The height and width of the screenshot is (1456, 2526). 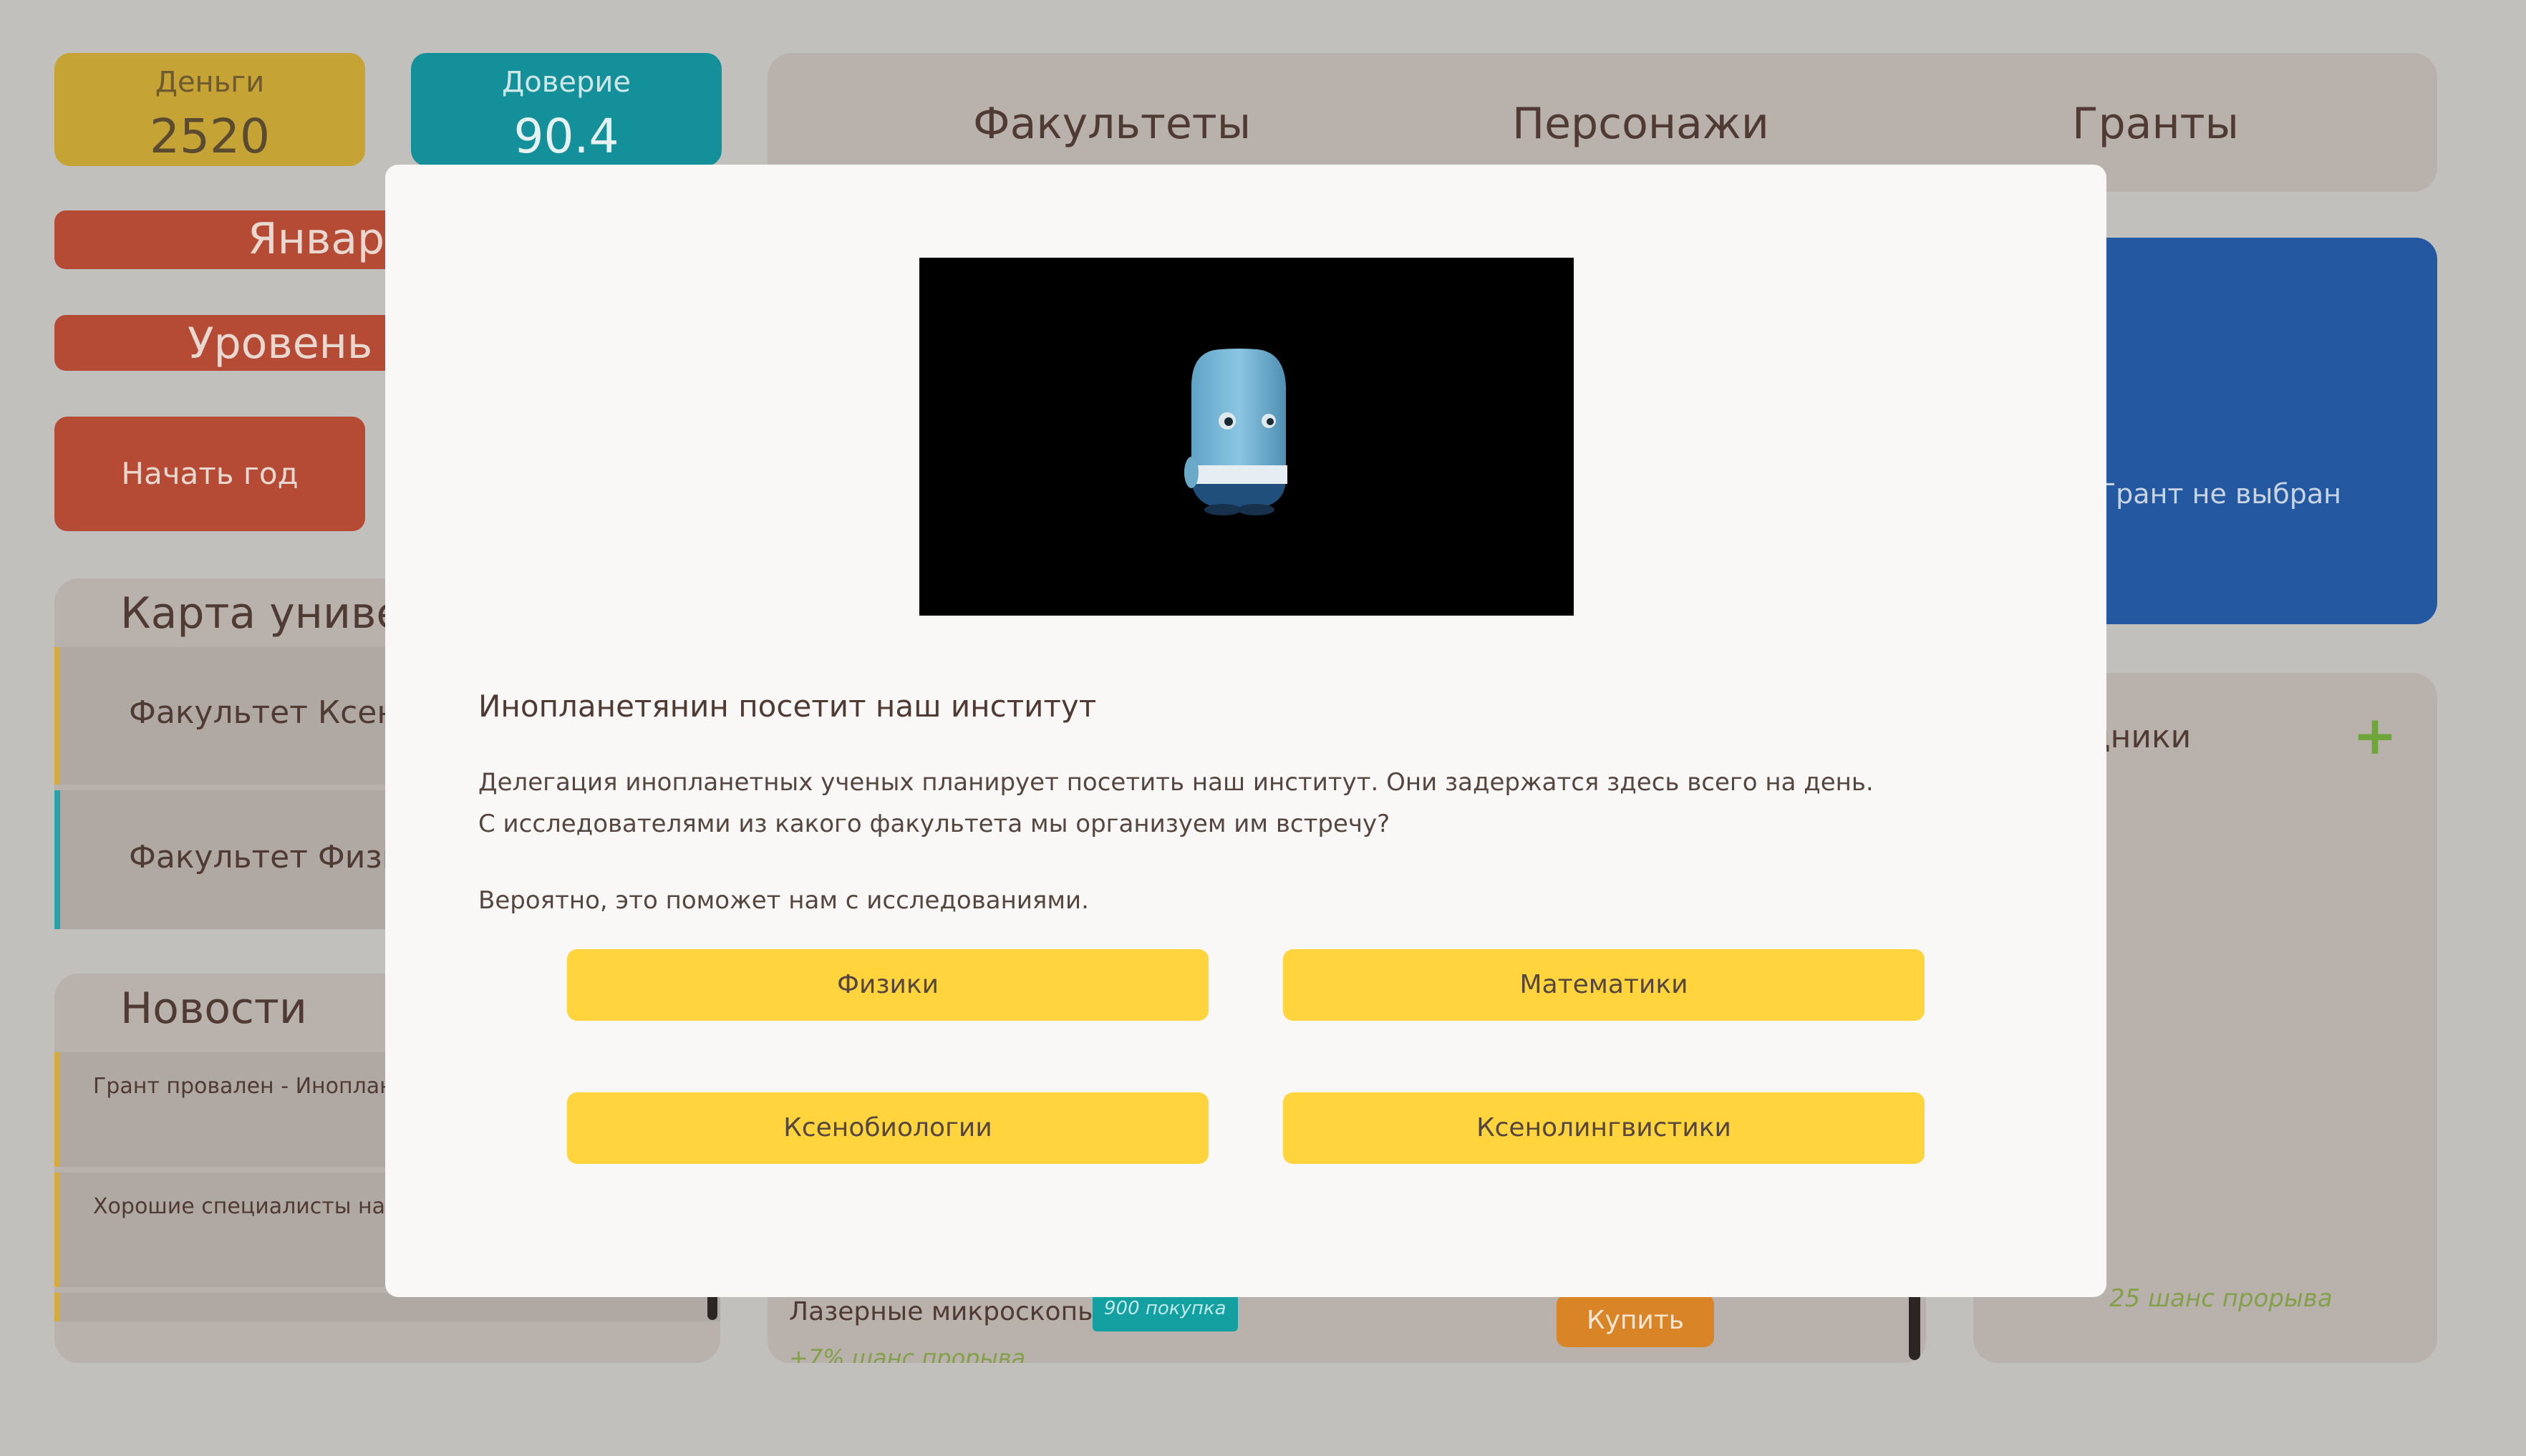 I want to click on trust-stat: Доверие 90.4, so click(x=566, y=109).